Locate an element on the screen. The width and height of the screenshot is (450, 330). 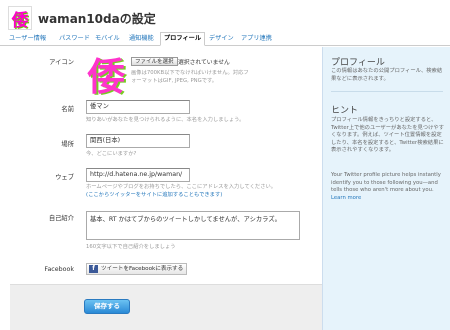
website-hint: ホームページやブログをお持ちでしたら、ここにアドレスを入力してください。 is located at coordinates (181, 187).